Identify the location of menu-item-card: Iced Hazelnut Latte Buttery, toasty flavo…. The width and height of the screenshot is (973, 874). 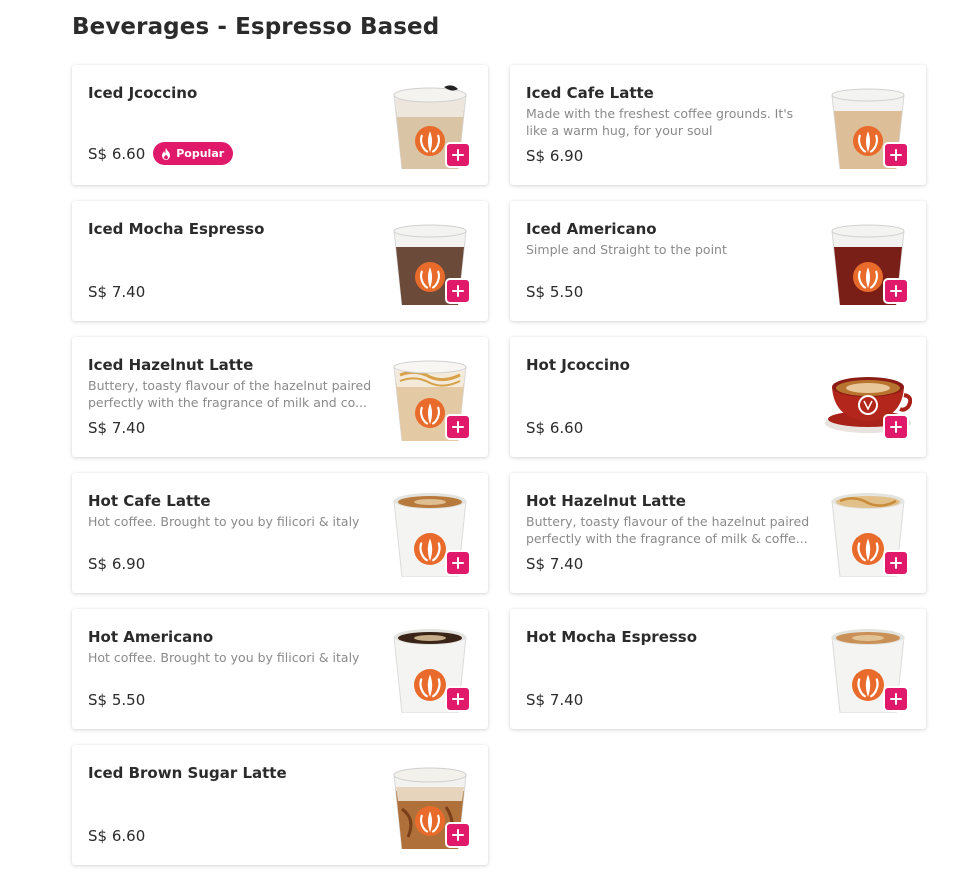
(280, 397).